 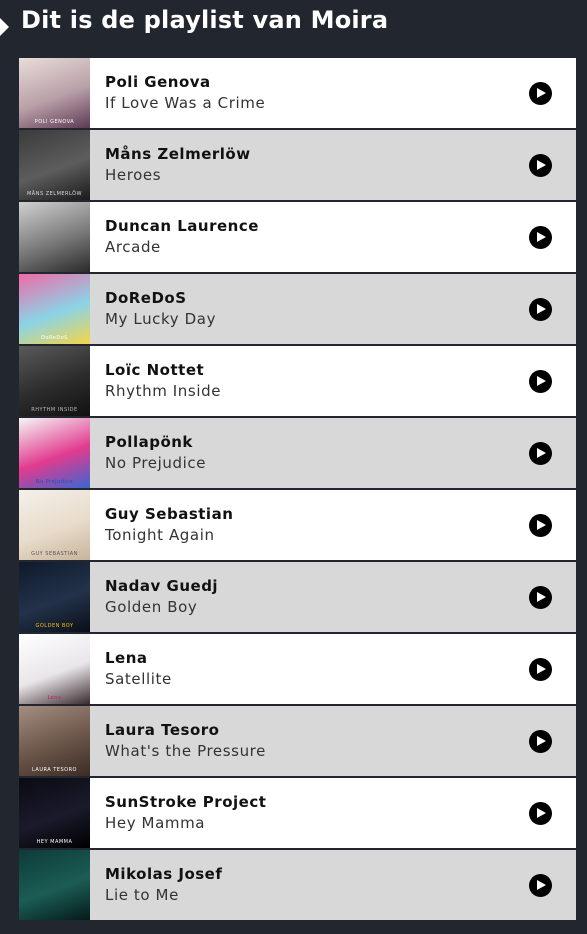 What do you see at coordinates (54, 410) in the screenshot?
I see `album-cover-caption: RHYTHM INSIDE` at bounding box center [54, 410].